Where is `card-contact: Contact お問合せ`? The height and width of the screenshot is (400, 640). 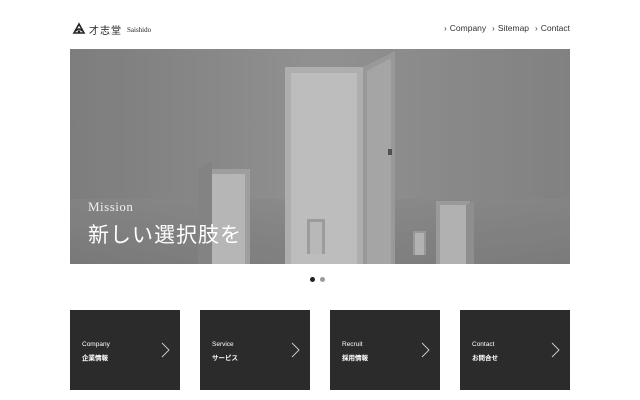
card-contact: Contact お問合せ is located at coordinates (515, 350).